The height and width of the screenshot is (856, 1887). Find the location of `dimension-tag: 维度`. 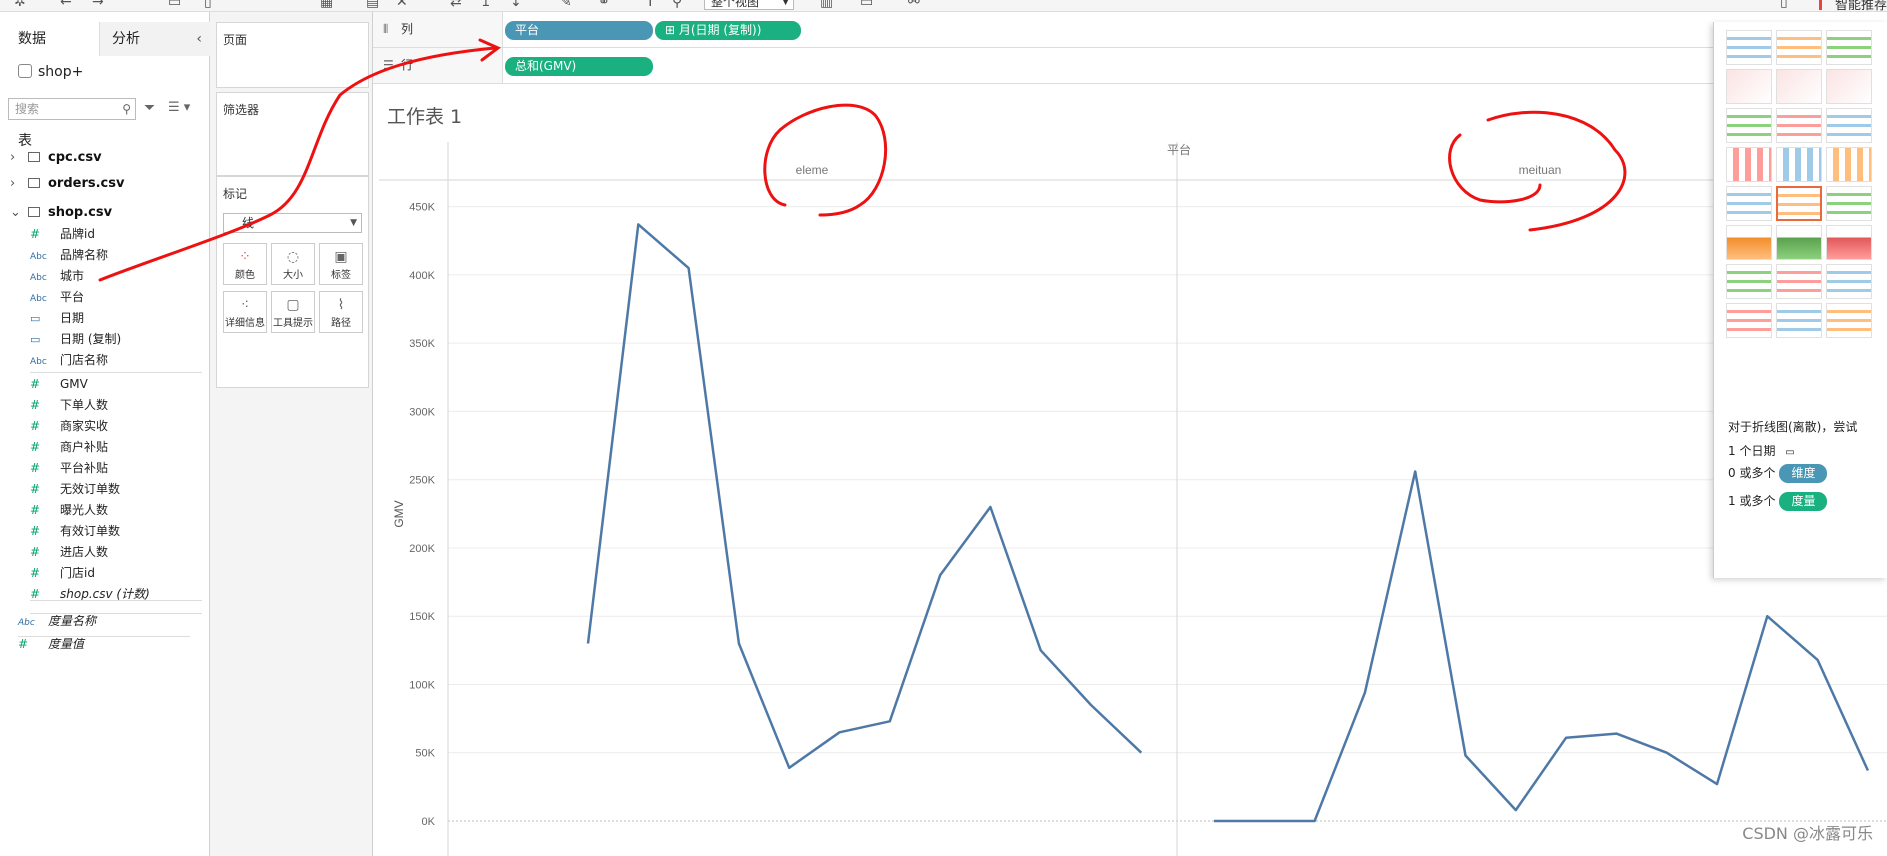

dimension-tag: 维度 is located at coordinates (1803, 473).